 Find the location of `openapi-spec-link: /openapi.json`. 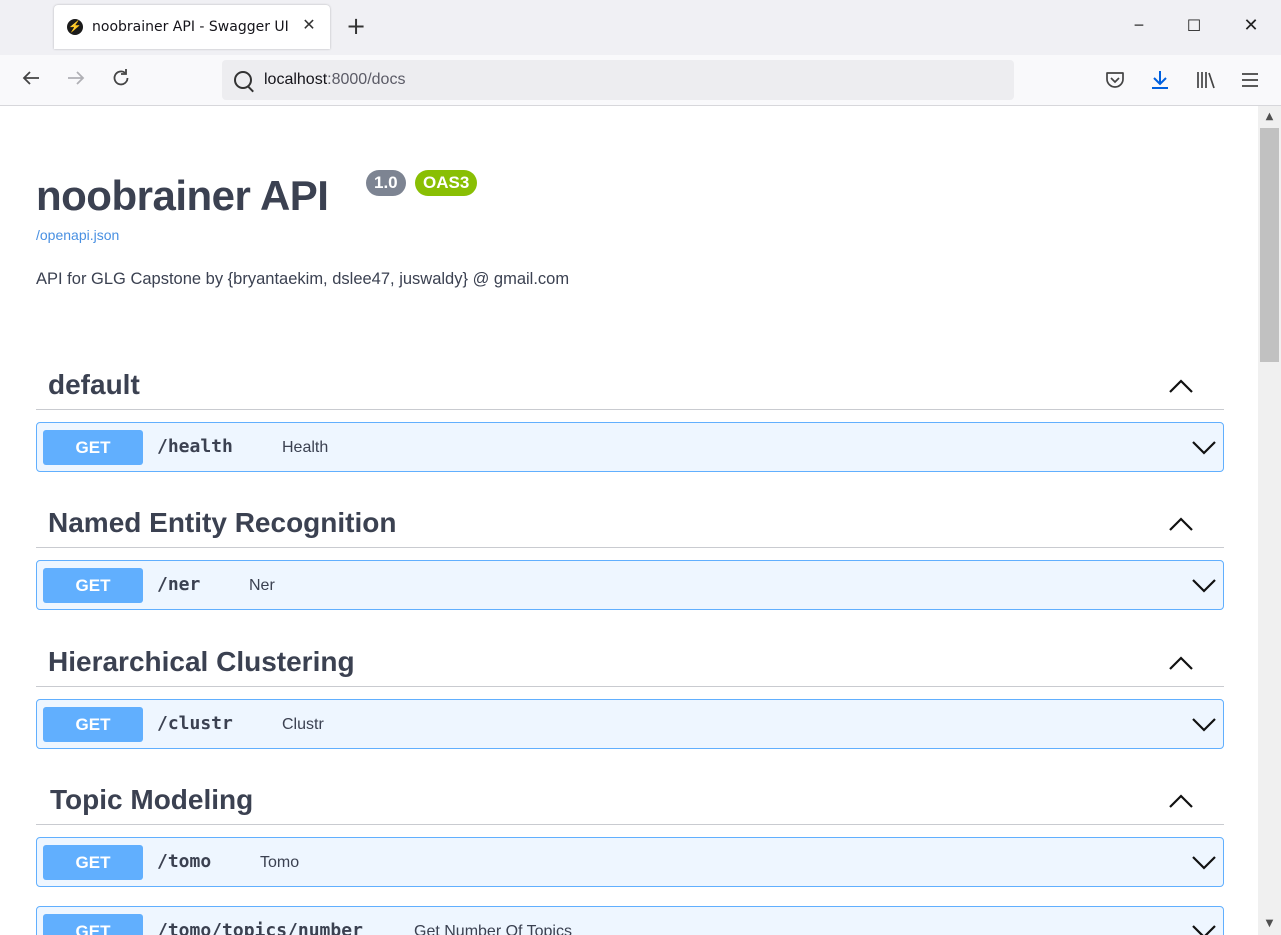

openapi-spec-link: /openapi.json is located at coordinates (77, 235).